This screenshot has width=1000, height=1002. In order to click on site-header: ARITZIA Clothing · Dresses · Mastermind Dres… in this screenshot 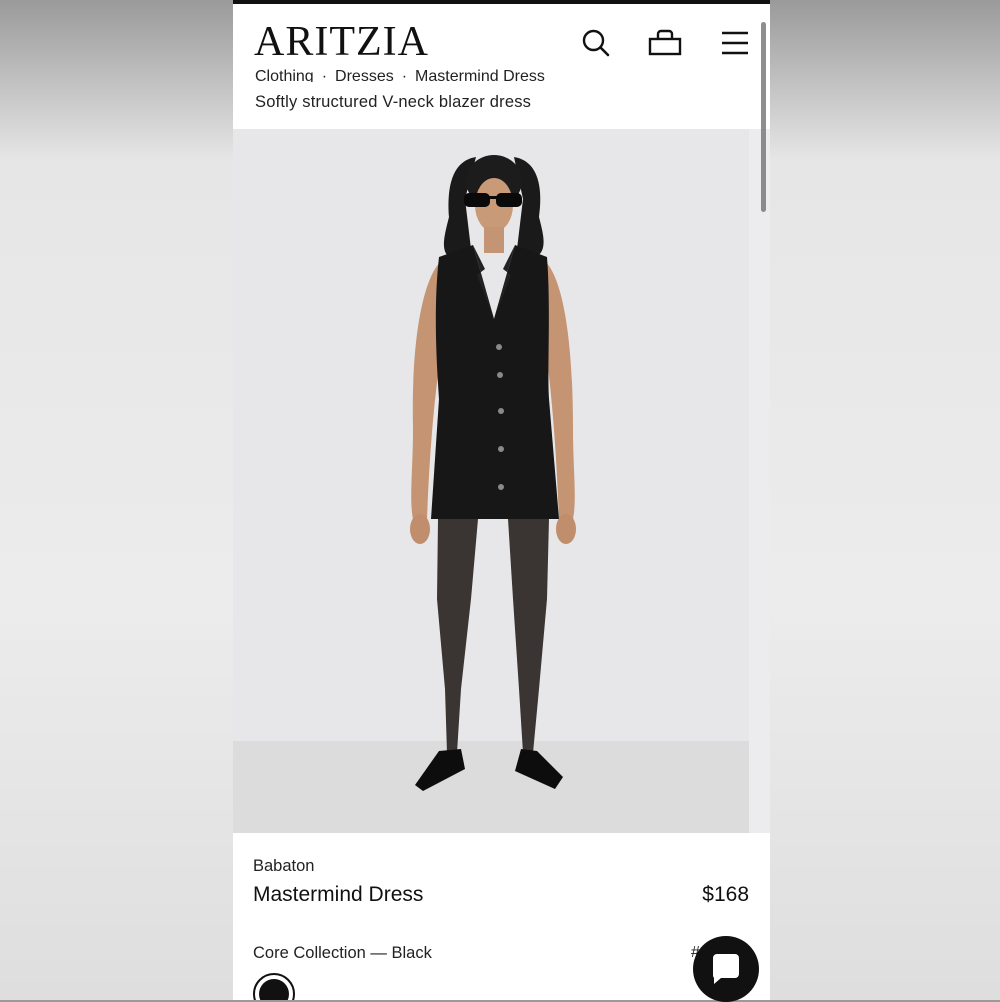, I will do `click(501, 66)`.